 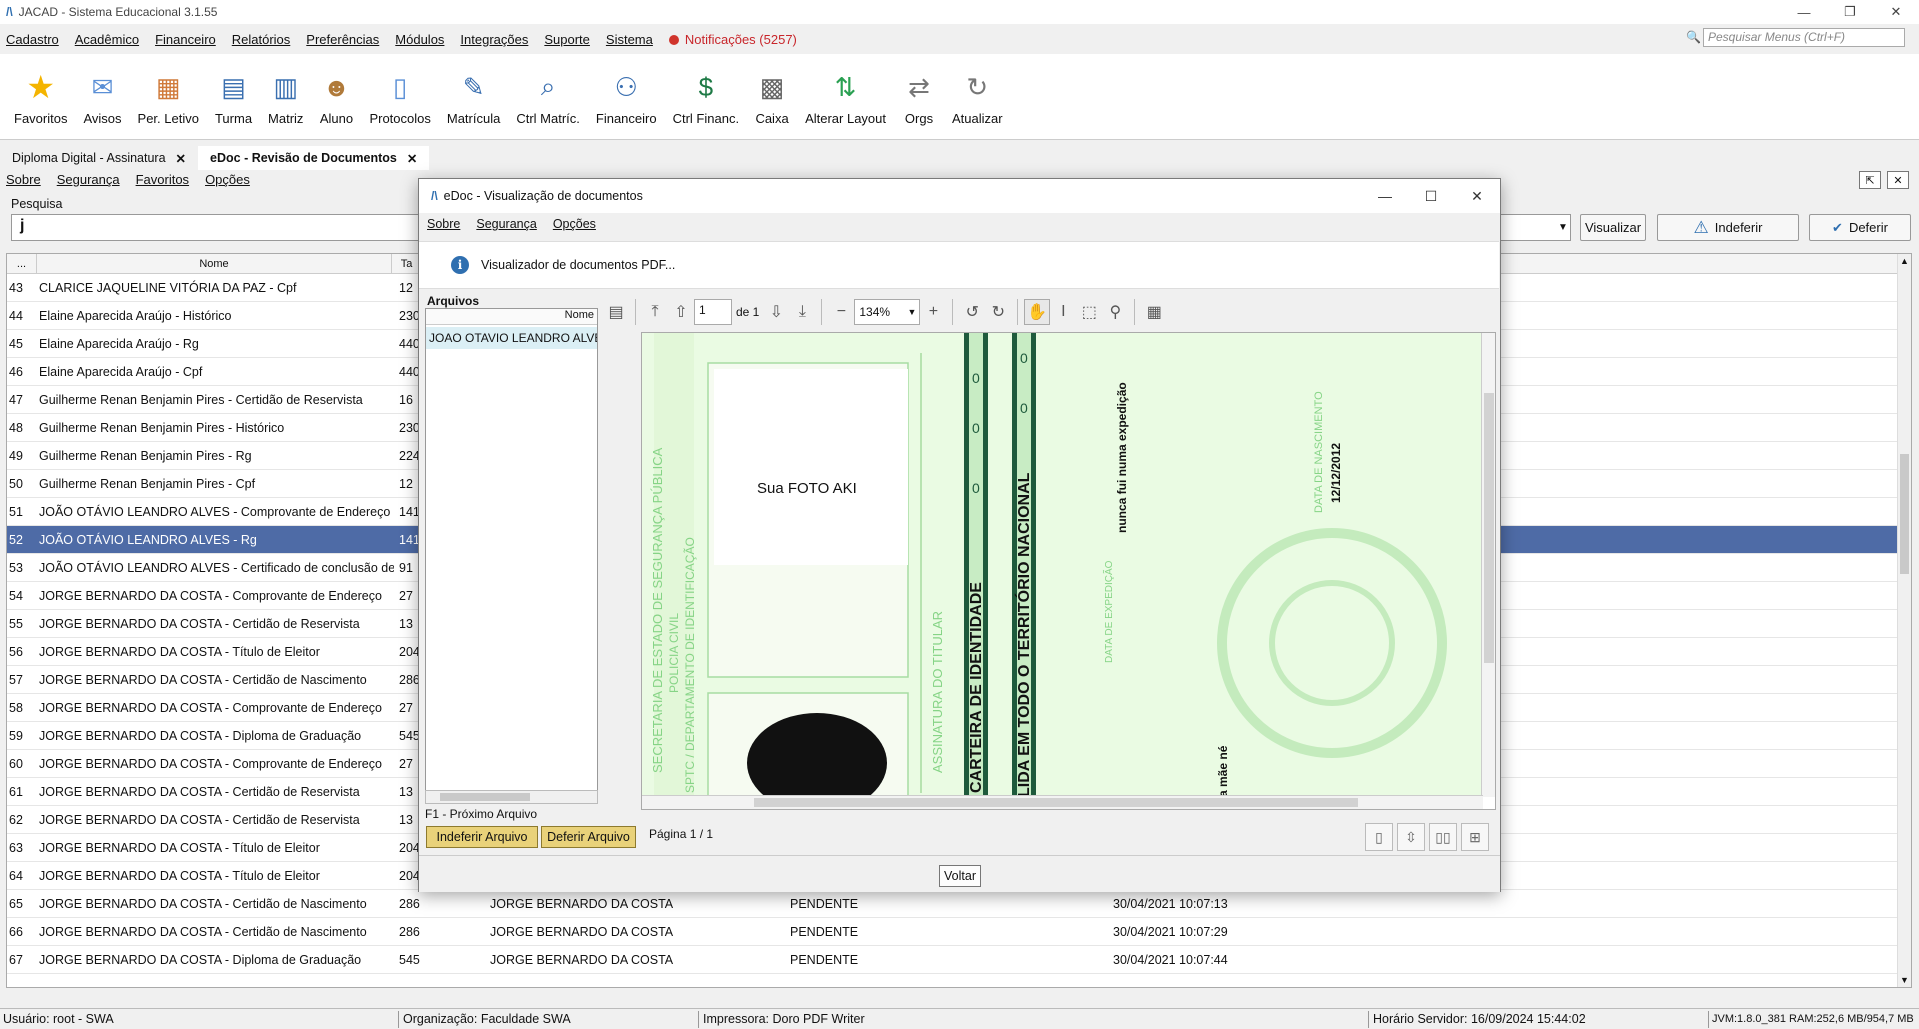 What do you see at coordinates (1154, 312) in the screenshot?
I see `document-properties-icon: ▦` at bounding box center [1154, 312].